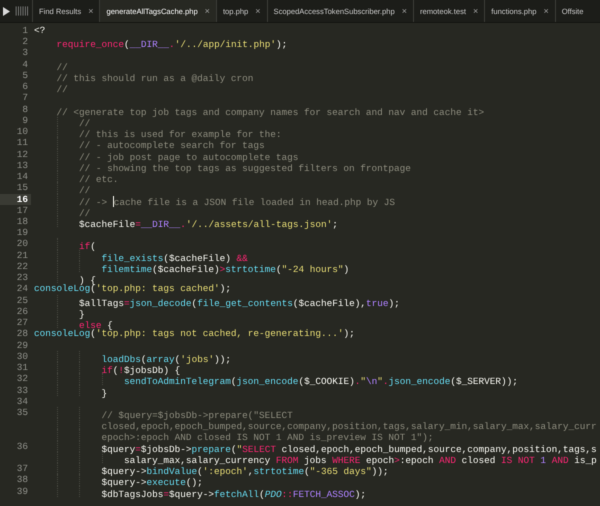 The height and width of the screenshot is (506, 600). Describe the element at coordinates (87, 247) in the screenshot. I see `code-line: if(` at that location.